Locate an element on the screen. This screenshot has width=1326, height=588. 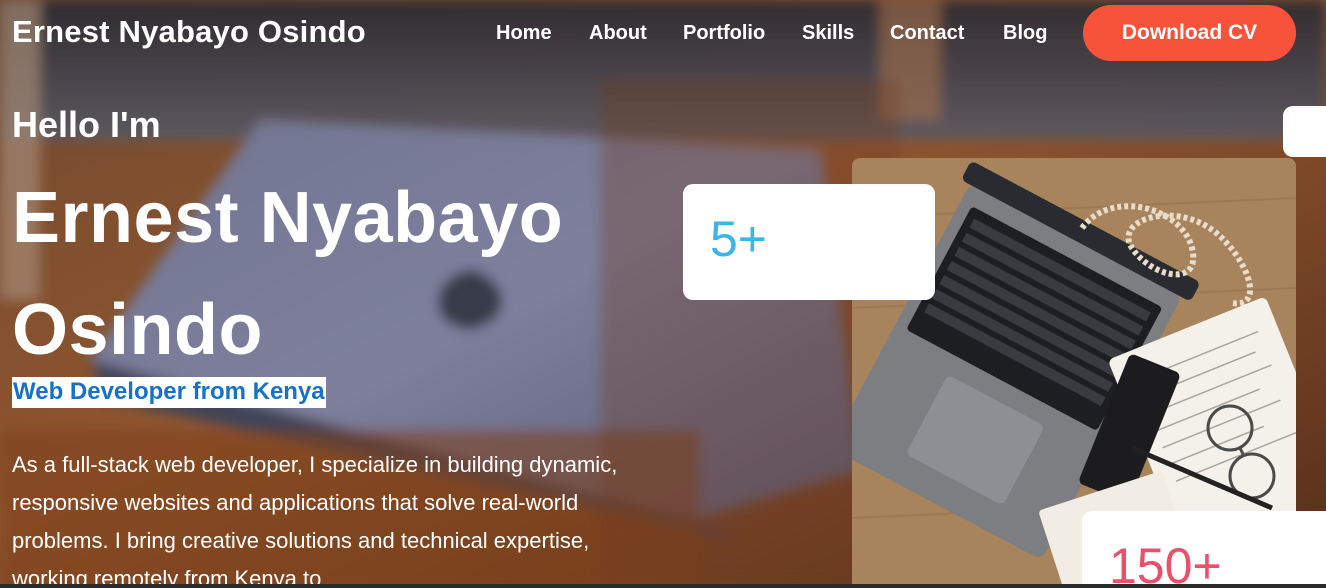
hero-role-highlight: Web Developer from Kenya is located at coordinates (169, 392).